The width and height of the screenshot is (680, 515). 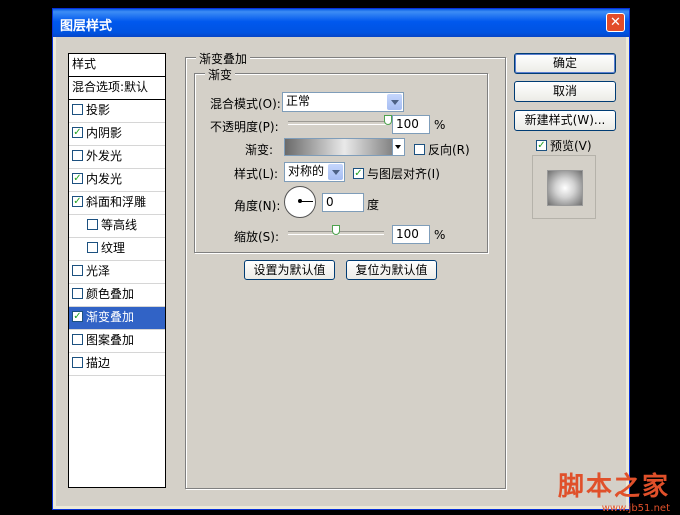 I want to click on style-item: 图案叠加, so click(x=117, y=341).